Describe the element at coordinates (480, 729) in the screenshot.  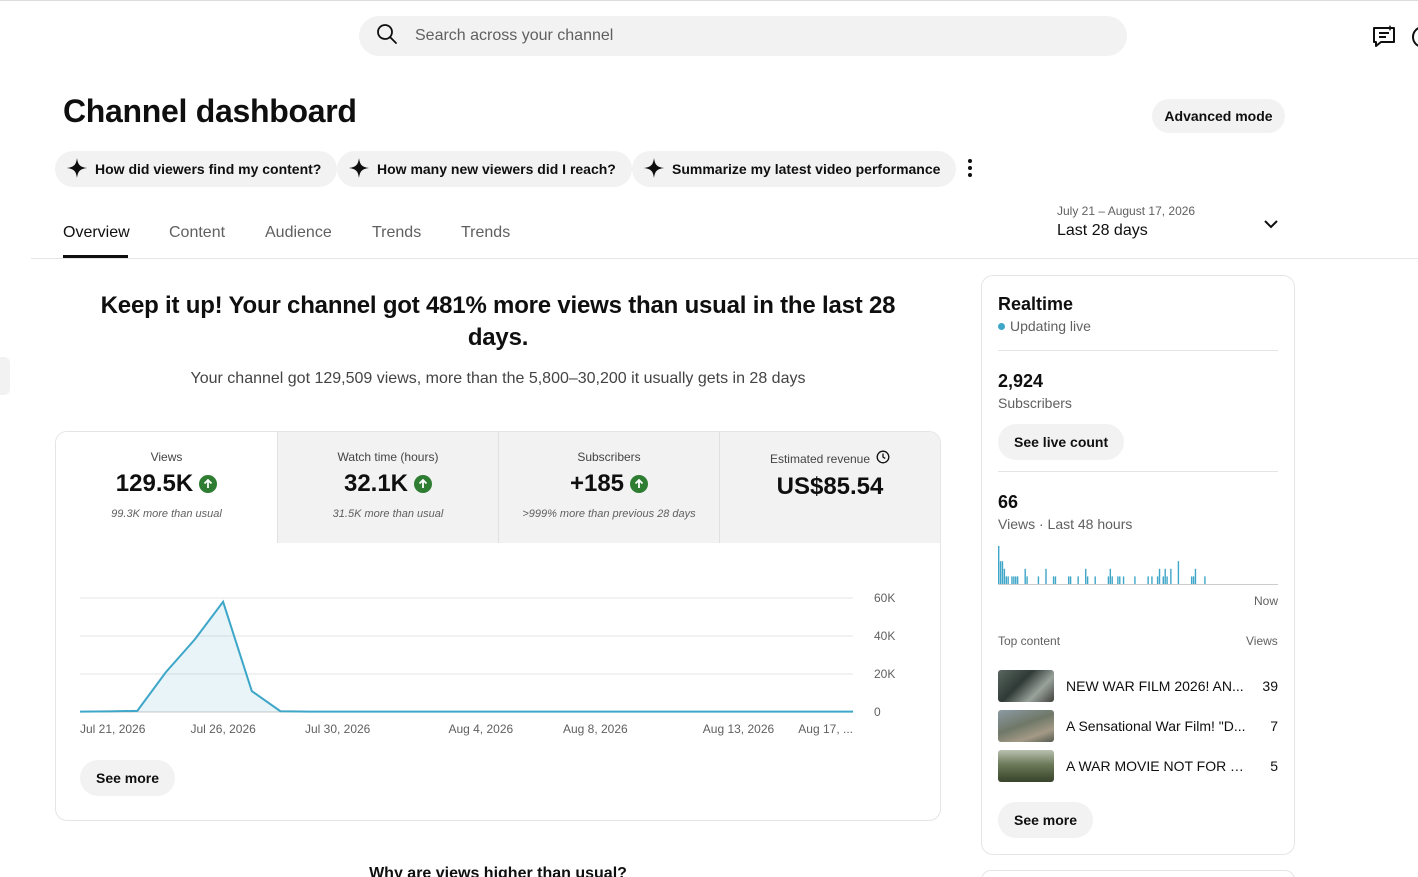
I see `x-tick-label: Aug 4, 2026` at that location.